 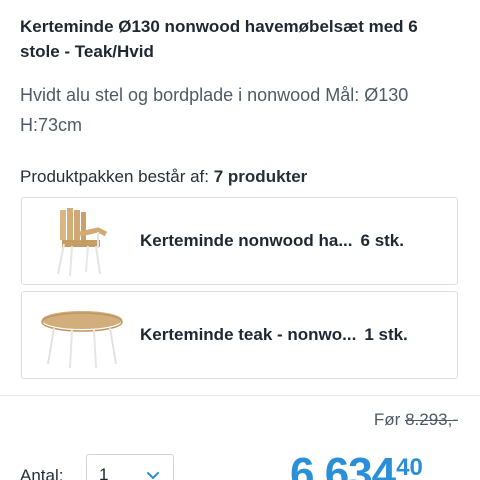 What do you see at coordinates (387, 419) in the screenshot?
I see `old-price-label: Før` at bounding box center [387, 419].